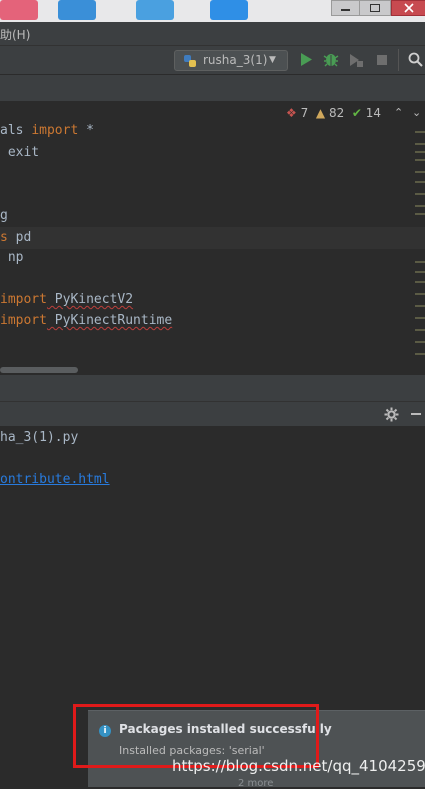 This screenshot has height=789, width=425. I want to click on chevron-down-icon: ⌄, so click(416, 112).